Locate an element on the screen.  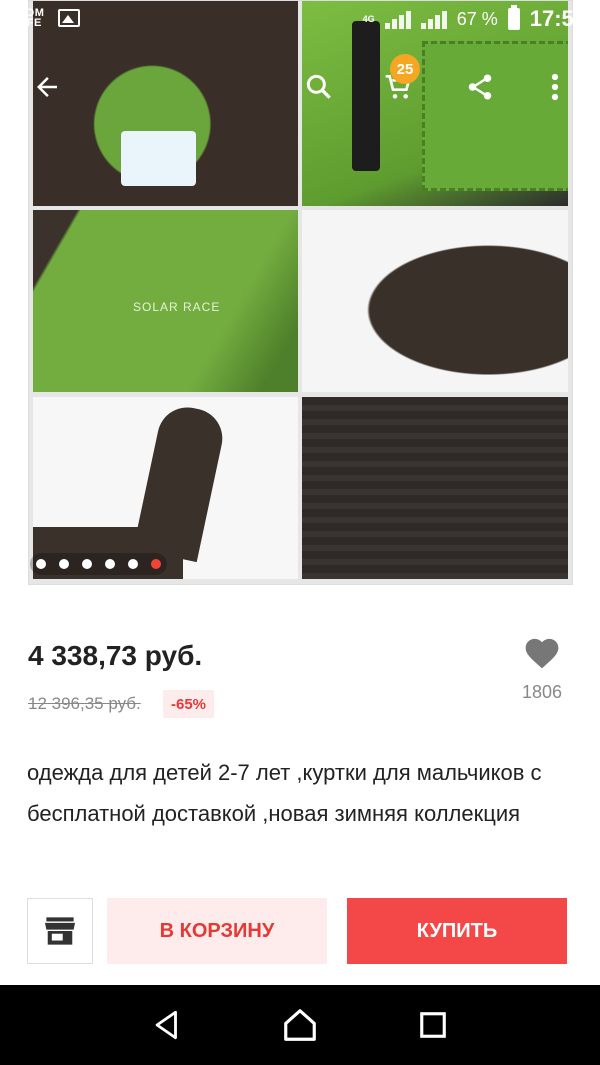
battery-percent: 67 % is located at coordinates (477, 18).